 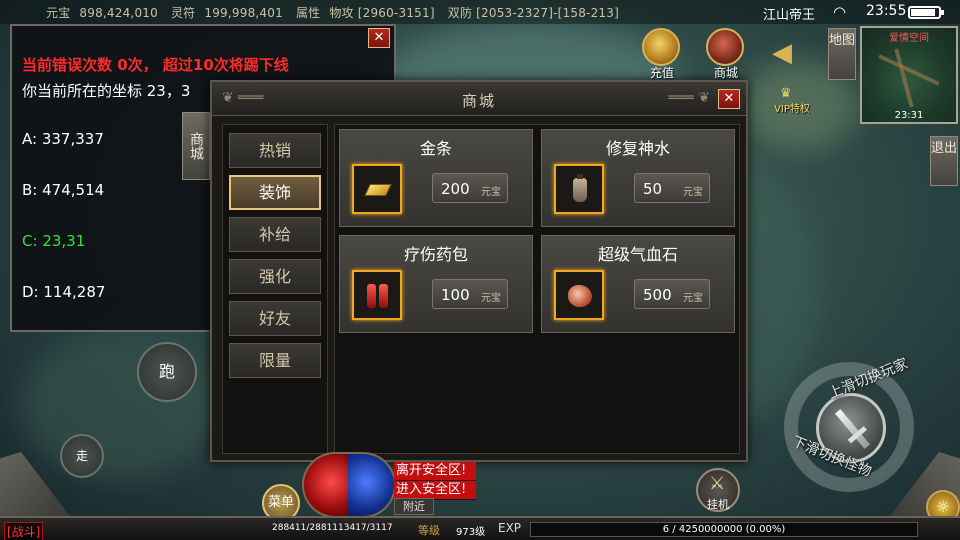 I want to click on vip-crown-icon: ♛, so click(x=786, y=93).